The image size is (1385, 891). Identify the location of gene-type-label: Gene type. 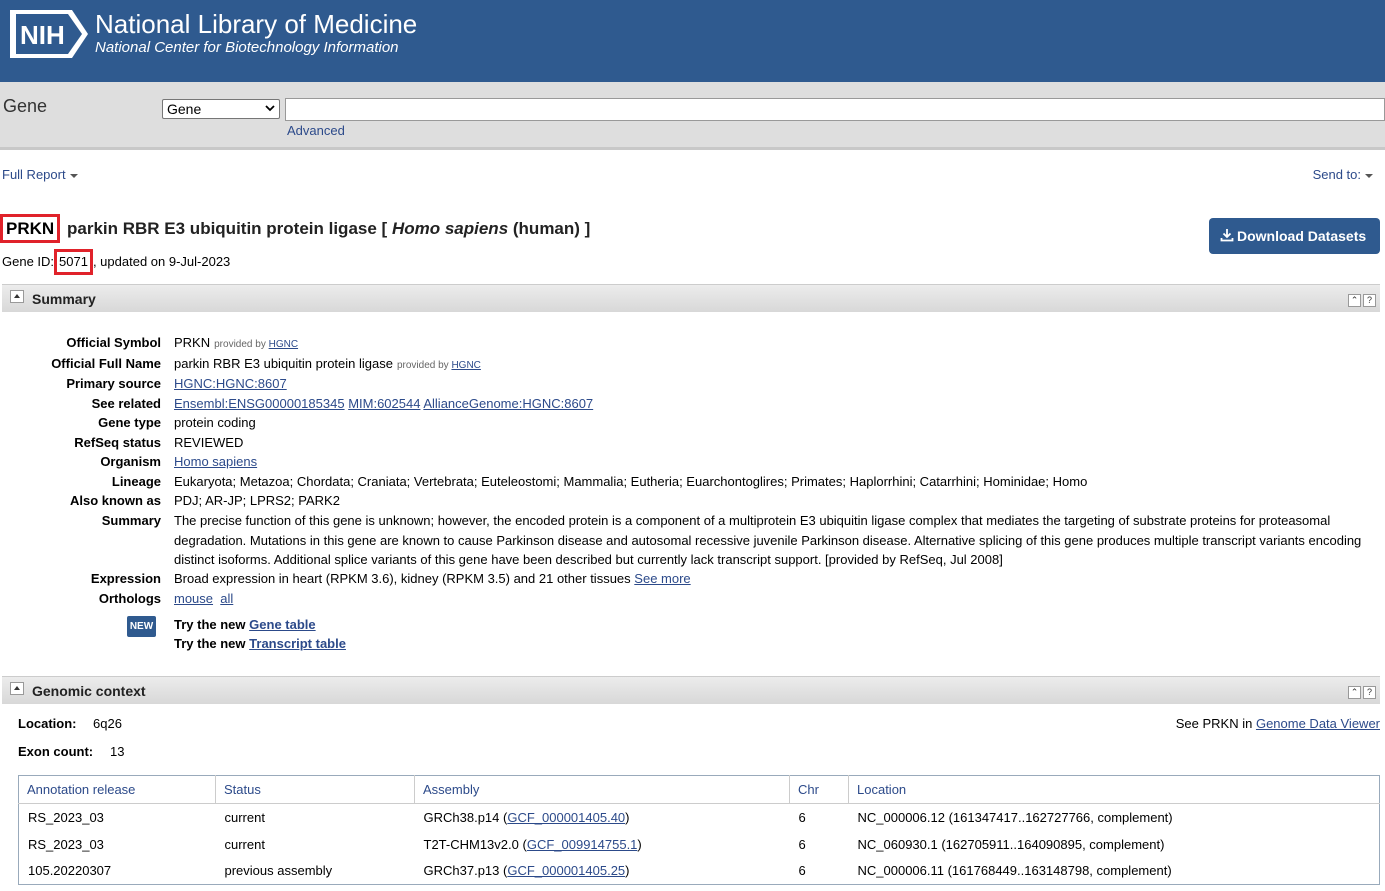
(129, 422).